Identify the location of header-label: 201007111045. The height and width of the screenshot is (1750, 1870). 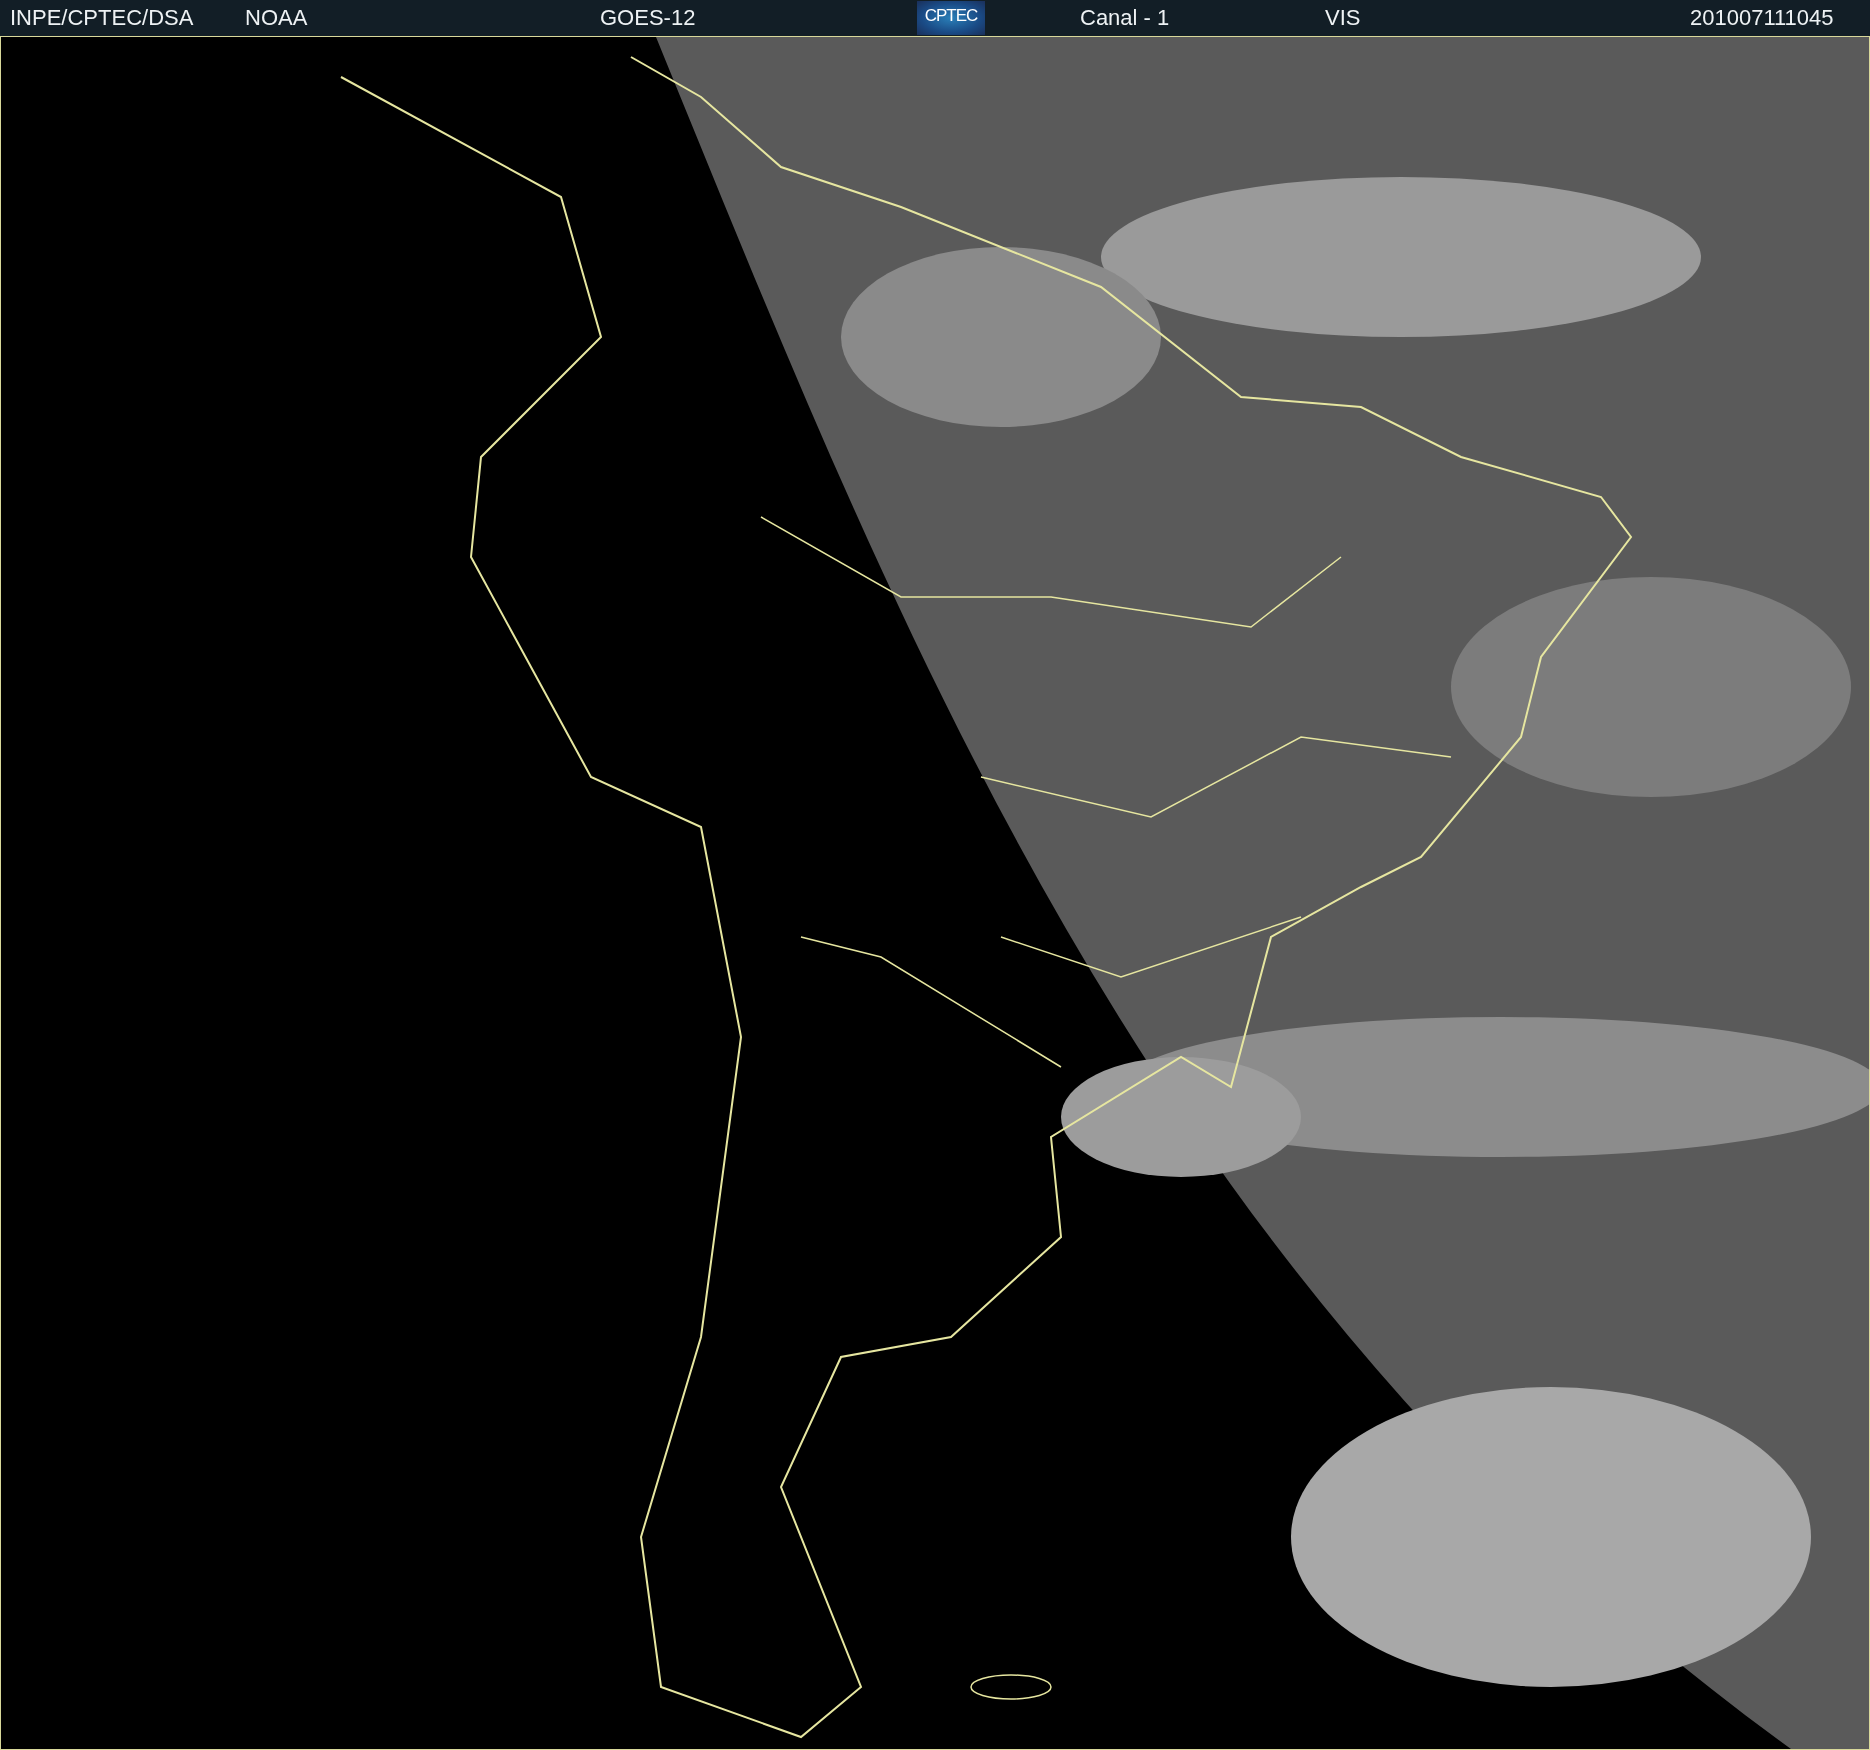
(1762, 18).